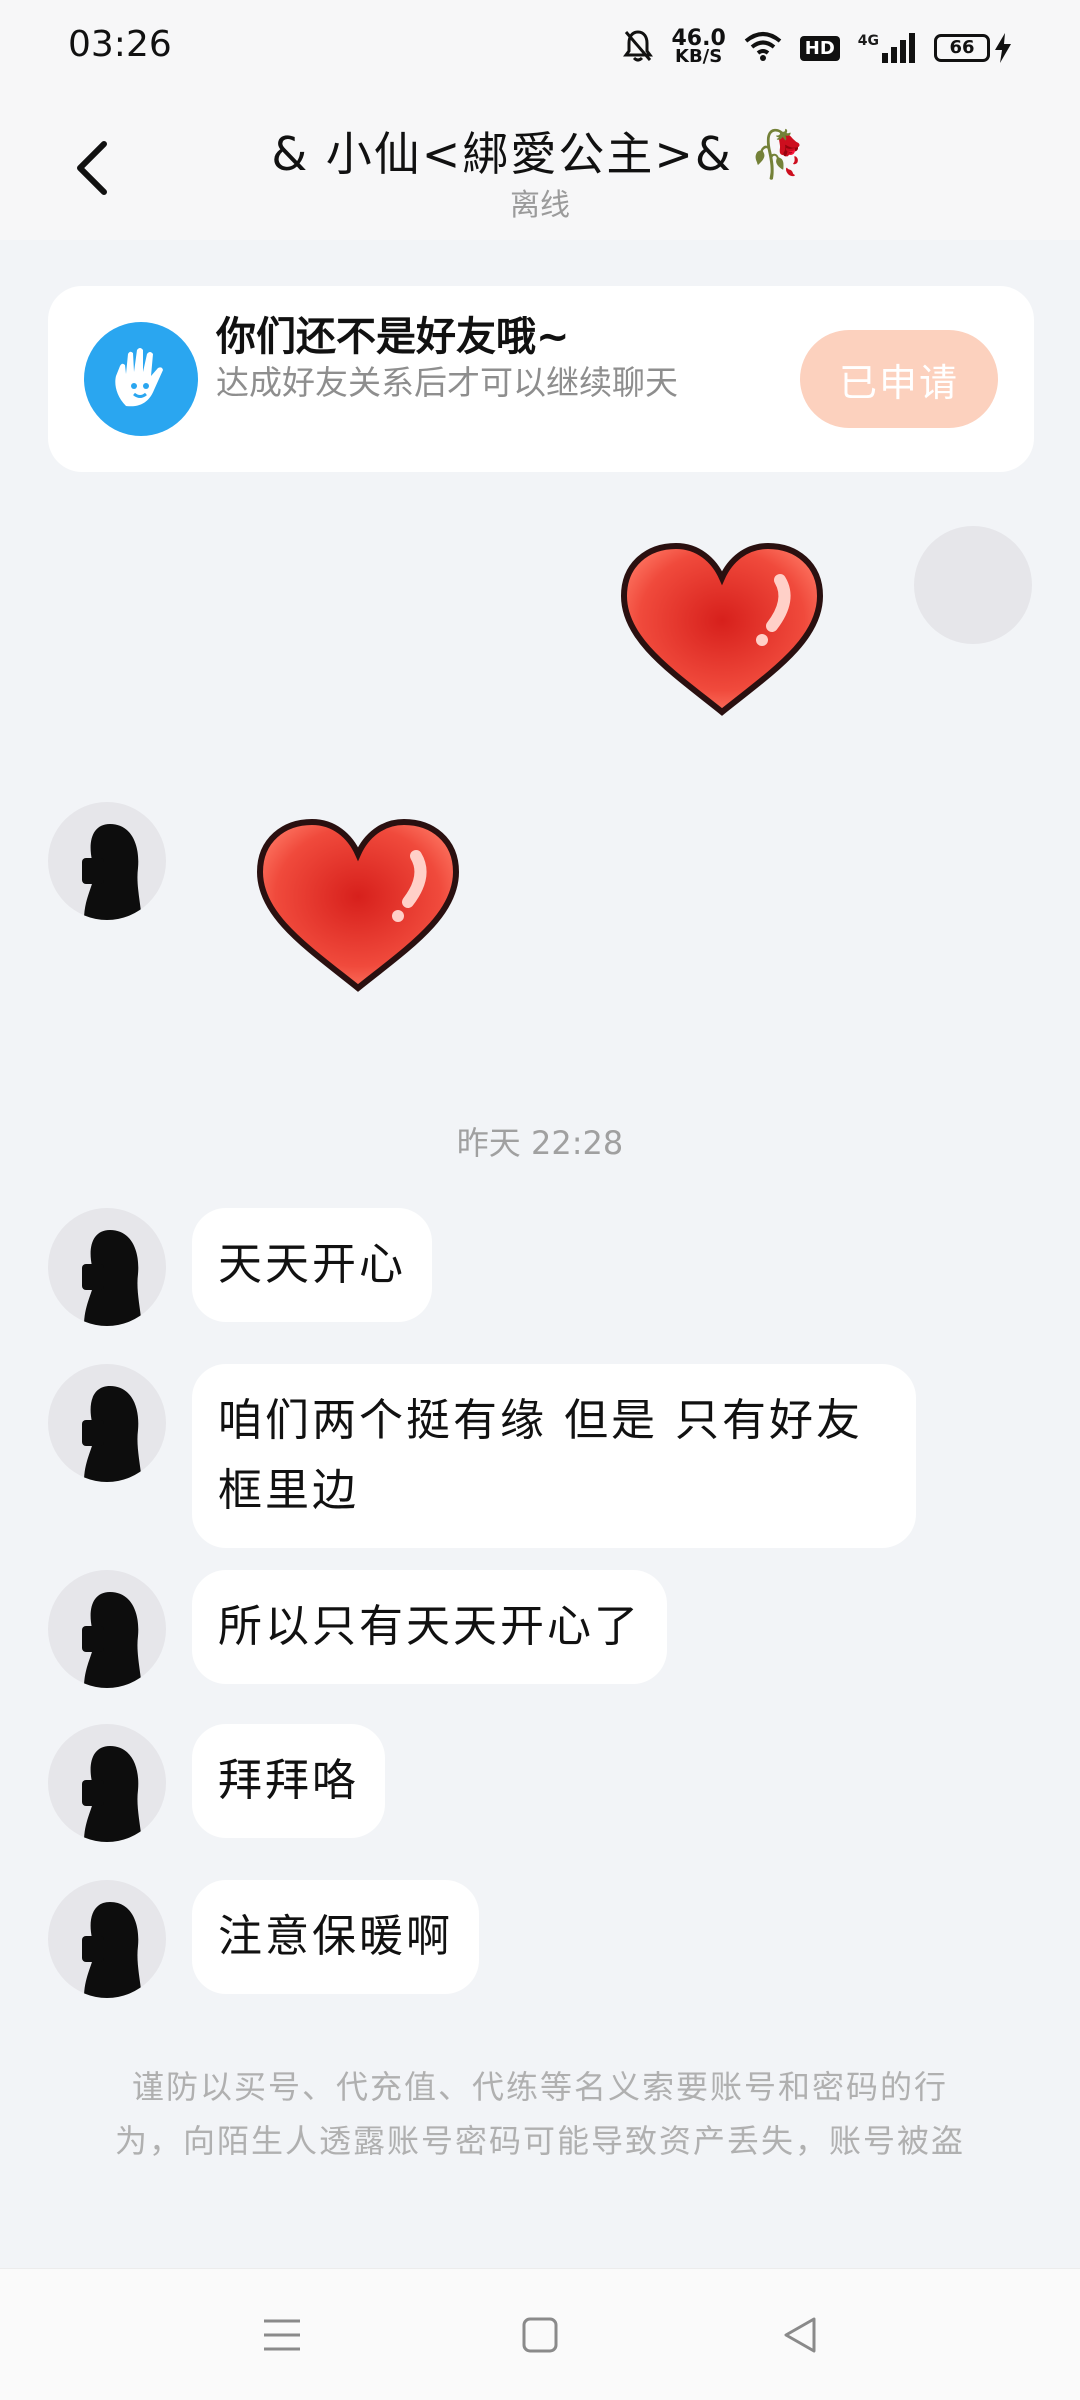  I want to click on message-bubble: 天天开心, so click(312, 1265).